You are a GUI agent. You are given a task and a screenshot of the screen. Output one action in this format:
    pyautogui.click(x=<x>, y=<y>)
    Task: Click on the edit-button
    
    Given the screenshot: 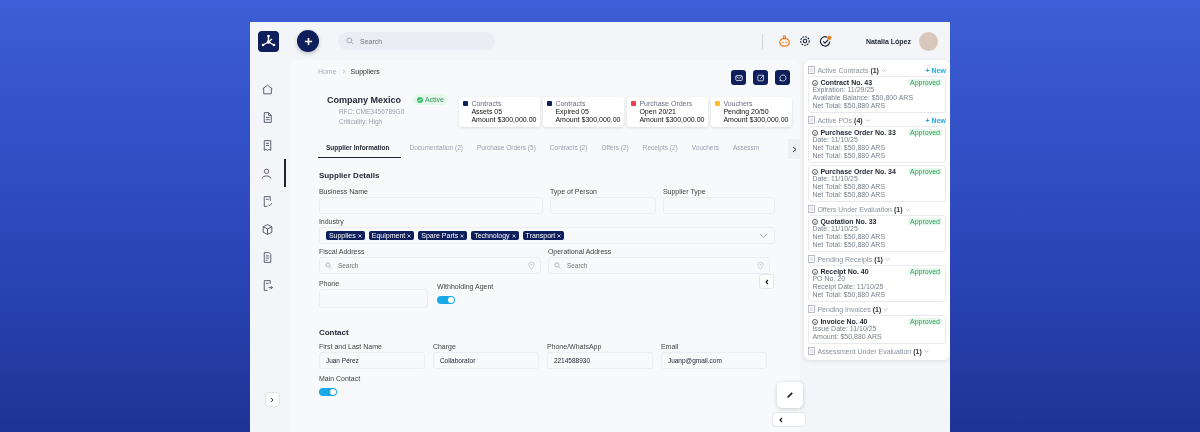 What is the action you would take?
    pyautogui.click(x=761, y=77)
    